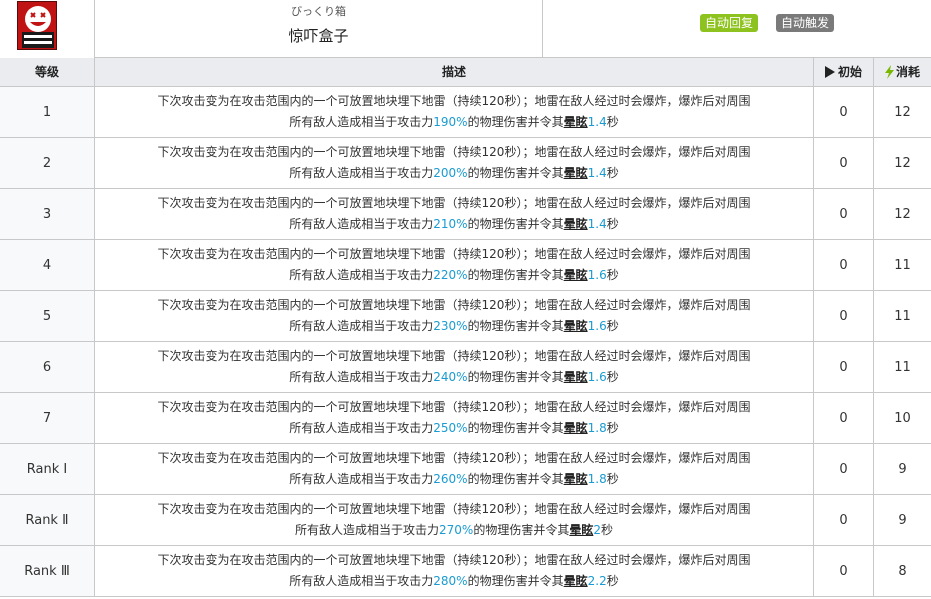 The height and width of the screenshot is (599, 931). Describe the element at coordinates (597, 428) in the screenshot. I see `stun-duration: 1.8` at that location.